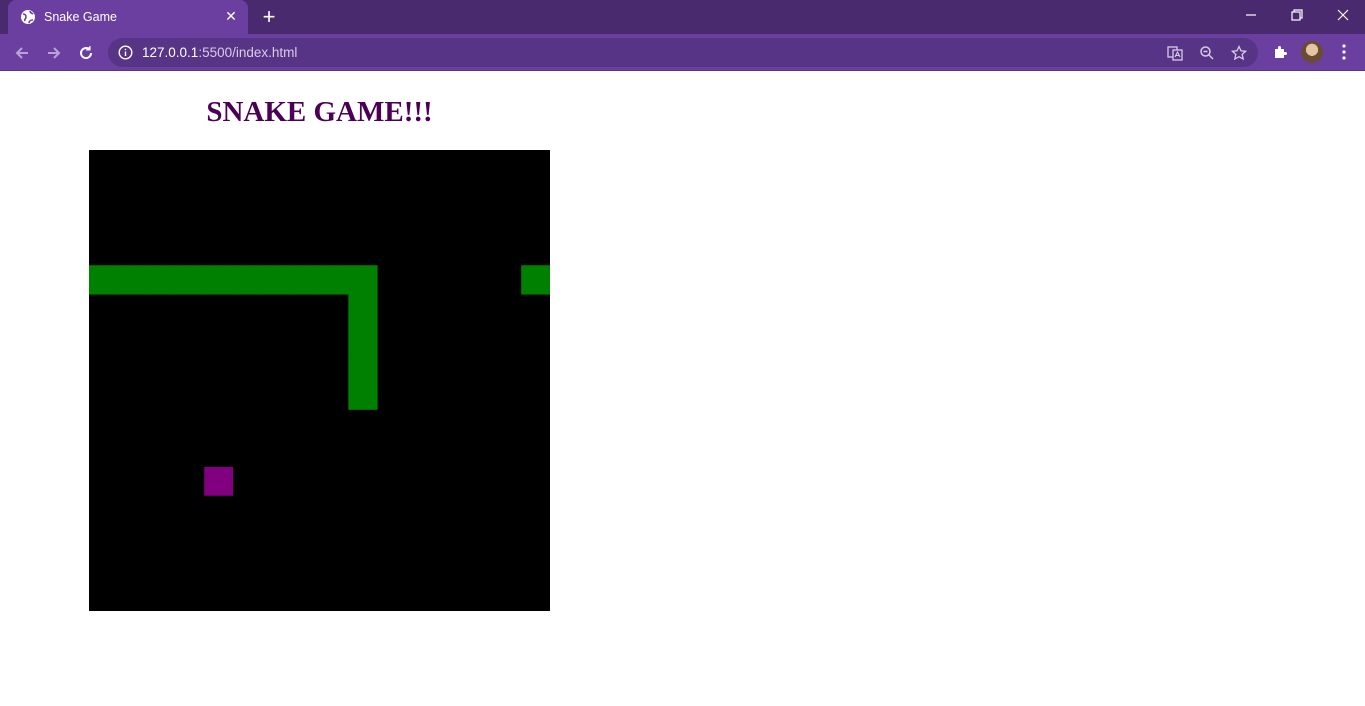  I want to click on browser-tab: Snake Game ✕, so click(128, 17).